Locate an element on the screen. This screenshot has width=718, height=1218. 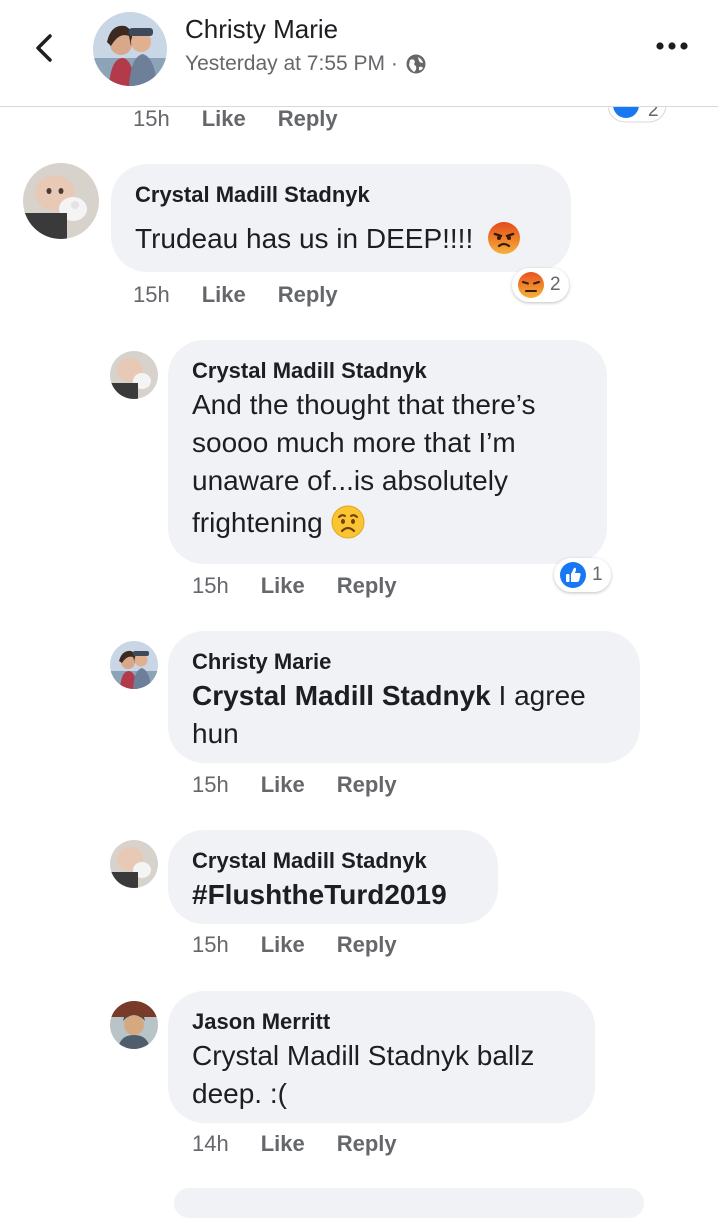
globe-icon is located at coordinates (416, 64).